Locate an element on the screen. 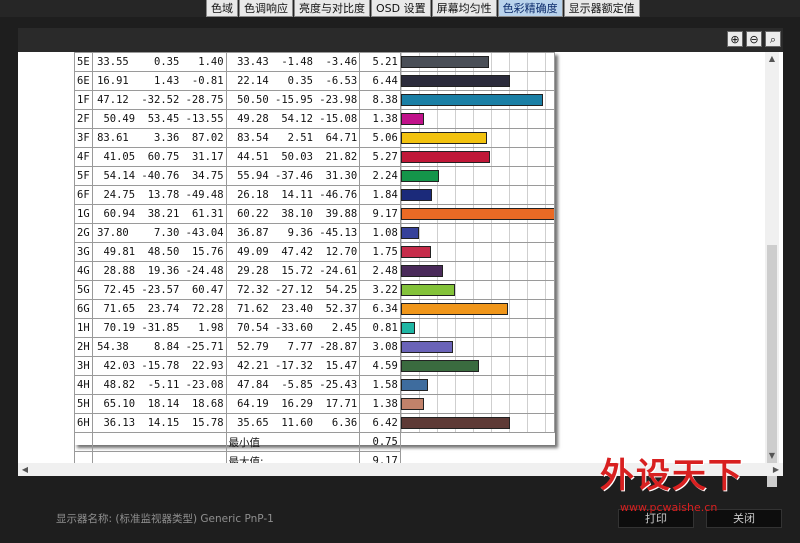 This screenshot has height=543, width=800. reference-lab: 49.81 48.50 15.76 is located at coordinates (159, 252).